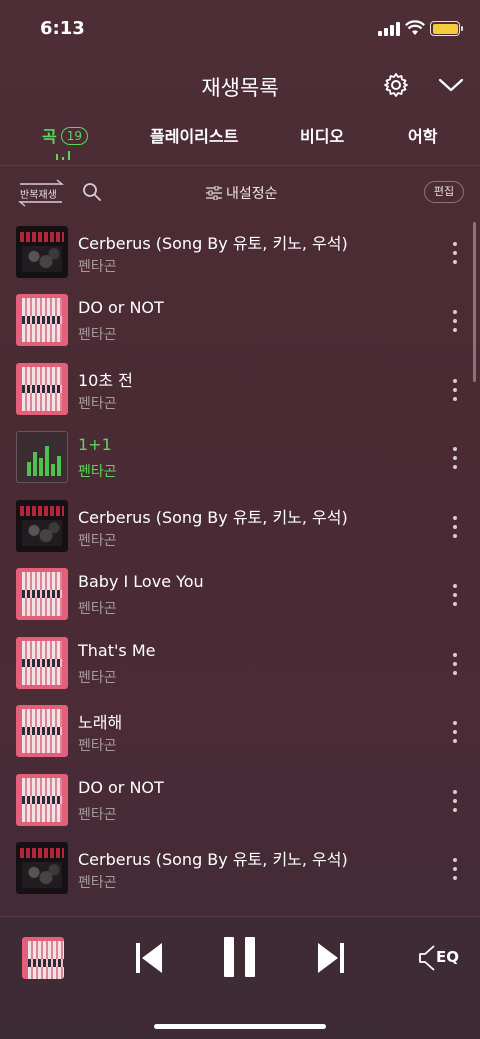 The height and width of the screenshot is (1039, 480). Describe the element at coordinates (240, 142) in the screenshot. I see `tab-bar: 곡 19 플레이리스트 비디오 어학` at that location.